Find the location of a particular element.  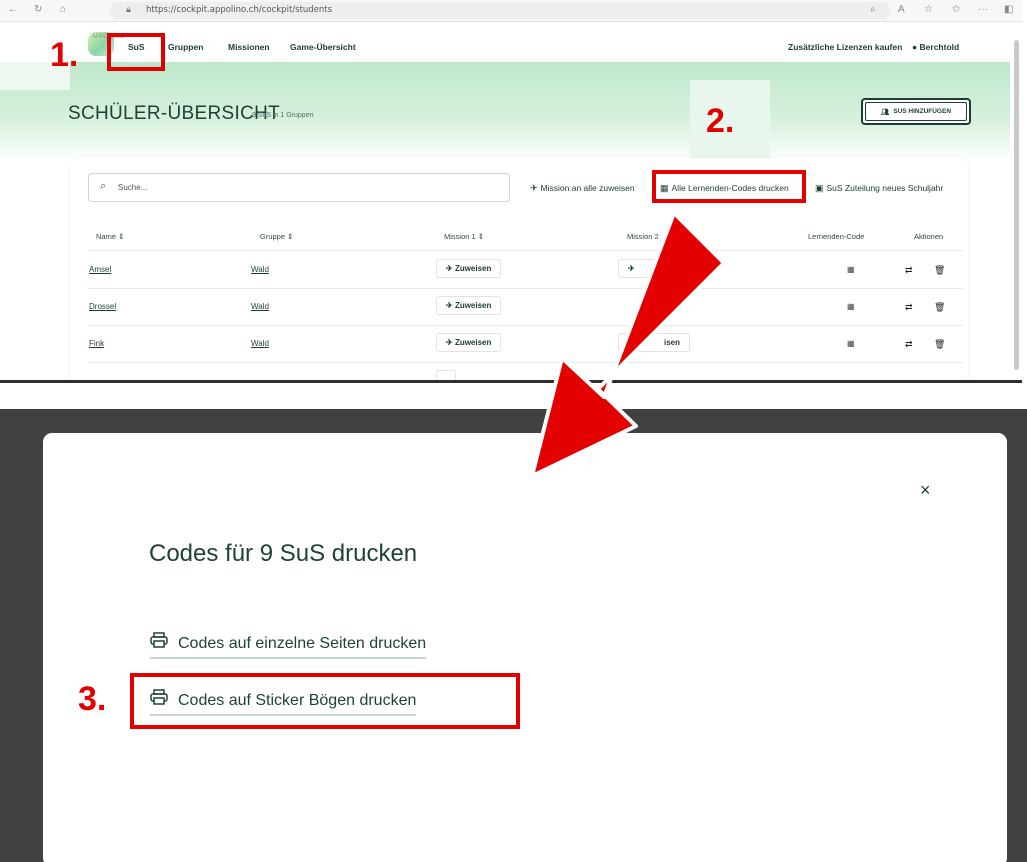

search-icon: ⌕ is located at coordinates (103, 186).